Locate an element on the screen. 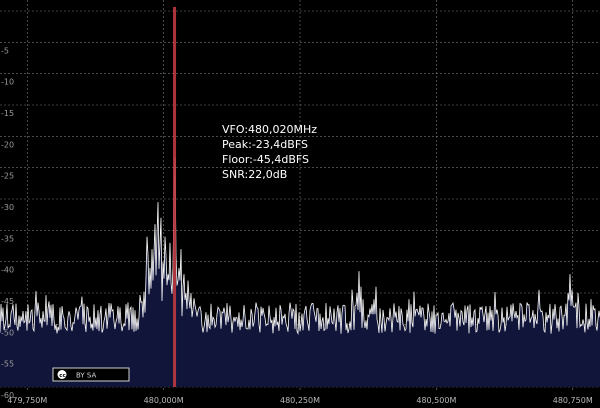  vfo-marker is located at coordinates (175, 197).